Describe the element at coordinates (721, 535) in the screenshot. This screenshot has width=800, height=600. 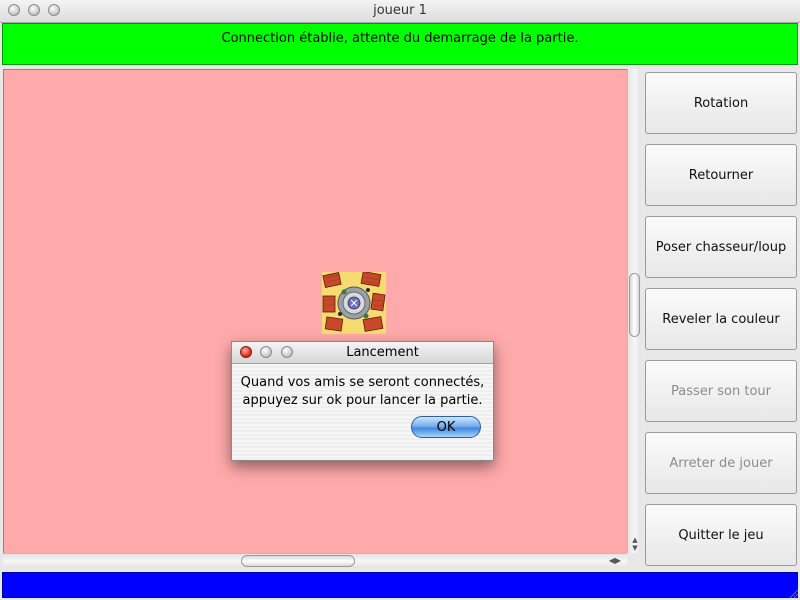
I see `quitter-jeu-button: Quitter le jeu` at that location.